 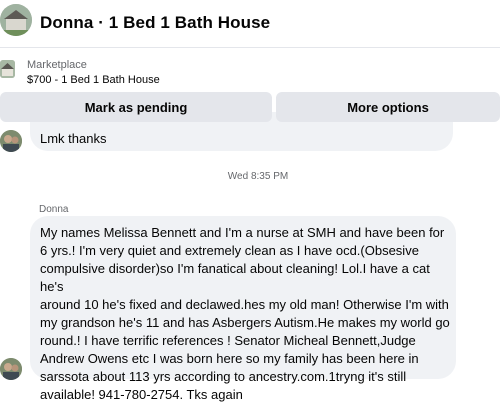 What do you see at coordinates (57, 65) in the screenshot?
I see `listing-source: Marketplace` at bounding box center [57, 65].